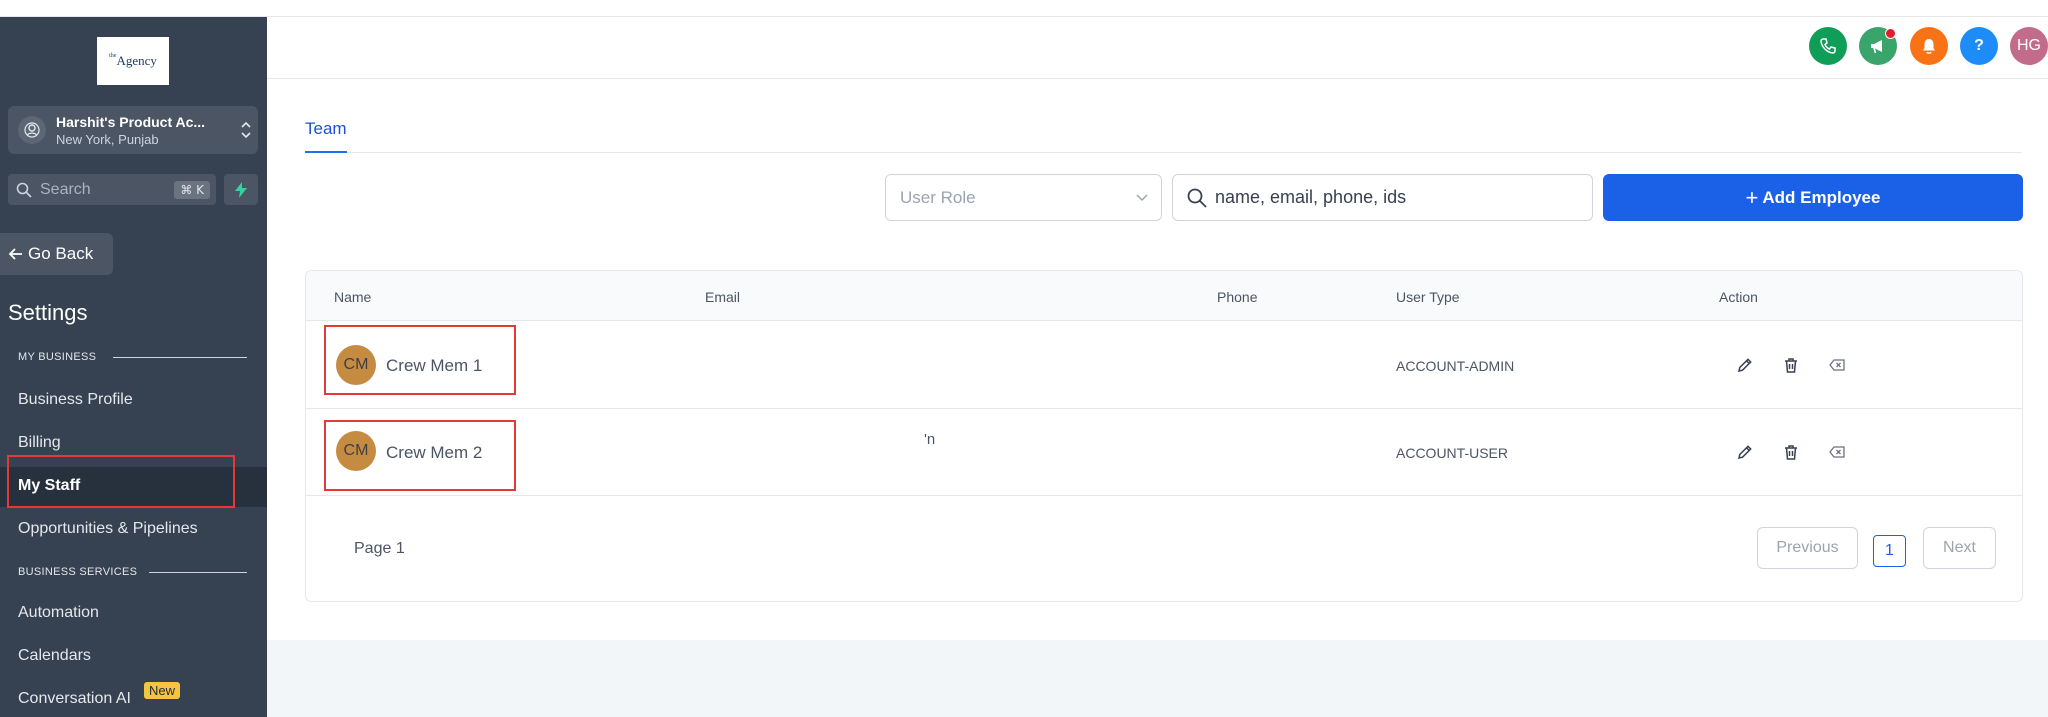  I want to click on help-icon: ?, so click(1979, 45).